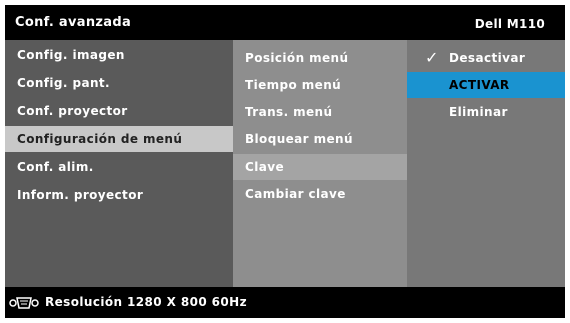 The height and width of the screenshot is (323, 570). I want to click on menu-item-config-imagen: Config. imagen, so click(119, 55).